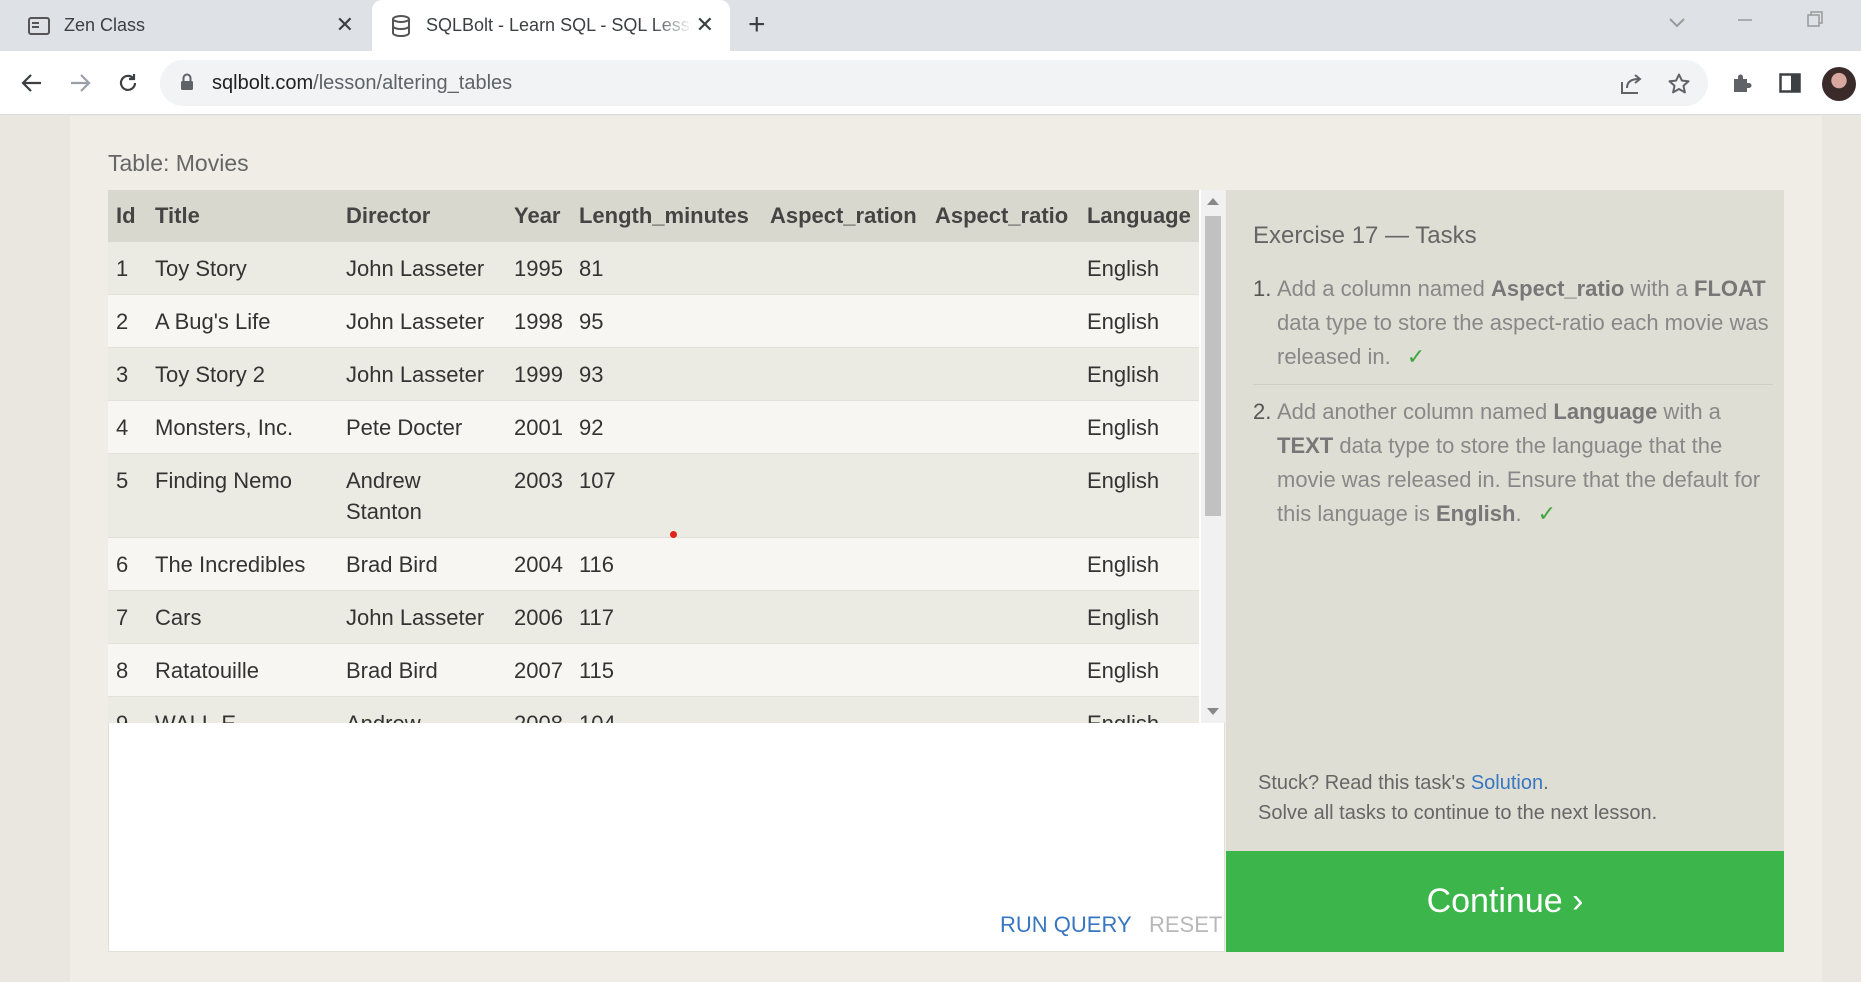  Describe the element at coordinates (127, 617) in the screenshot. I see `cell-id: 7` at that location.